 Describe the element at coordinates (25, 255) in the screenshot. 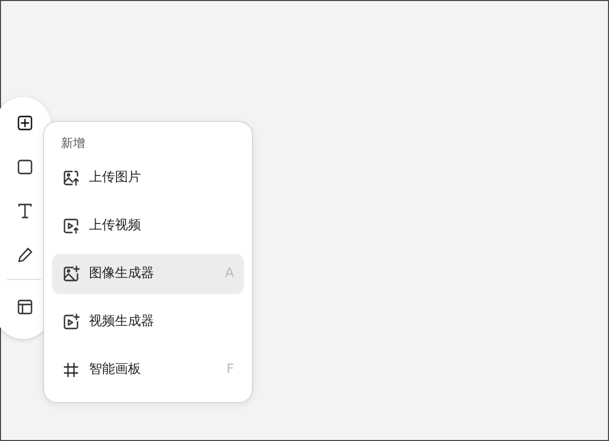

I see `pencil-icon` at that location.